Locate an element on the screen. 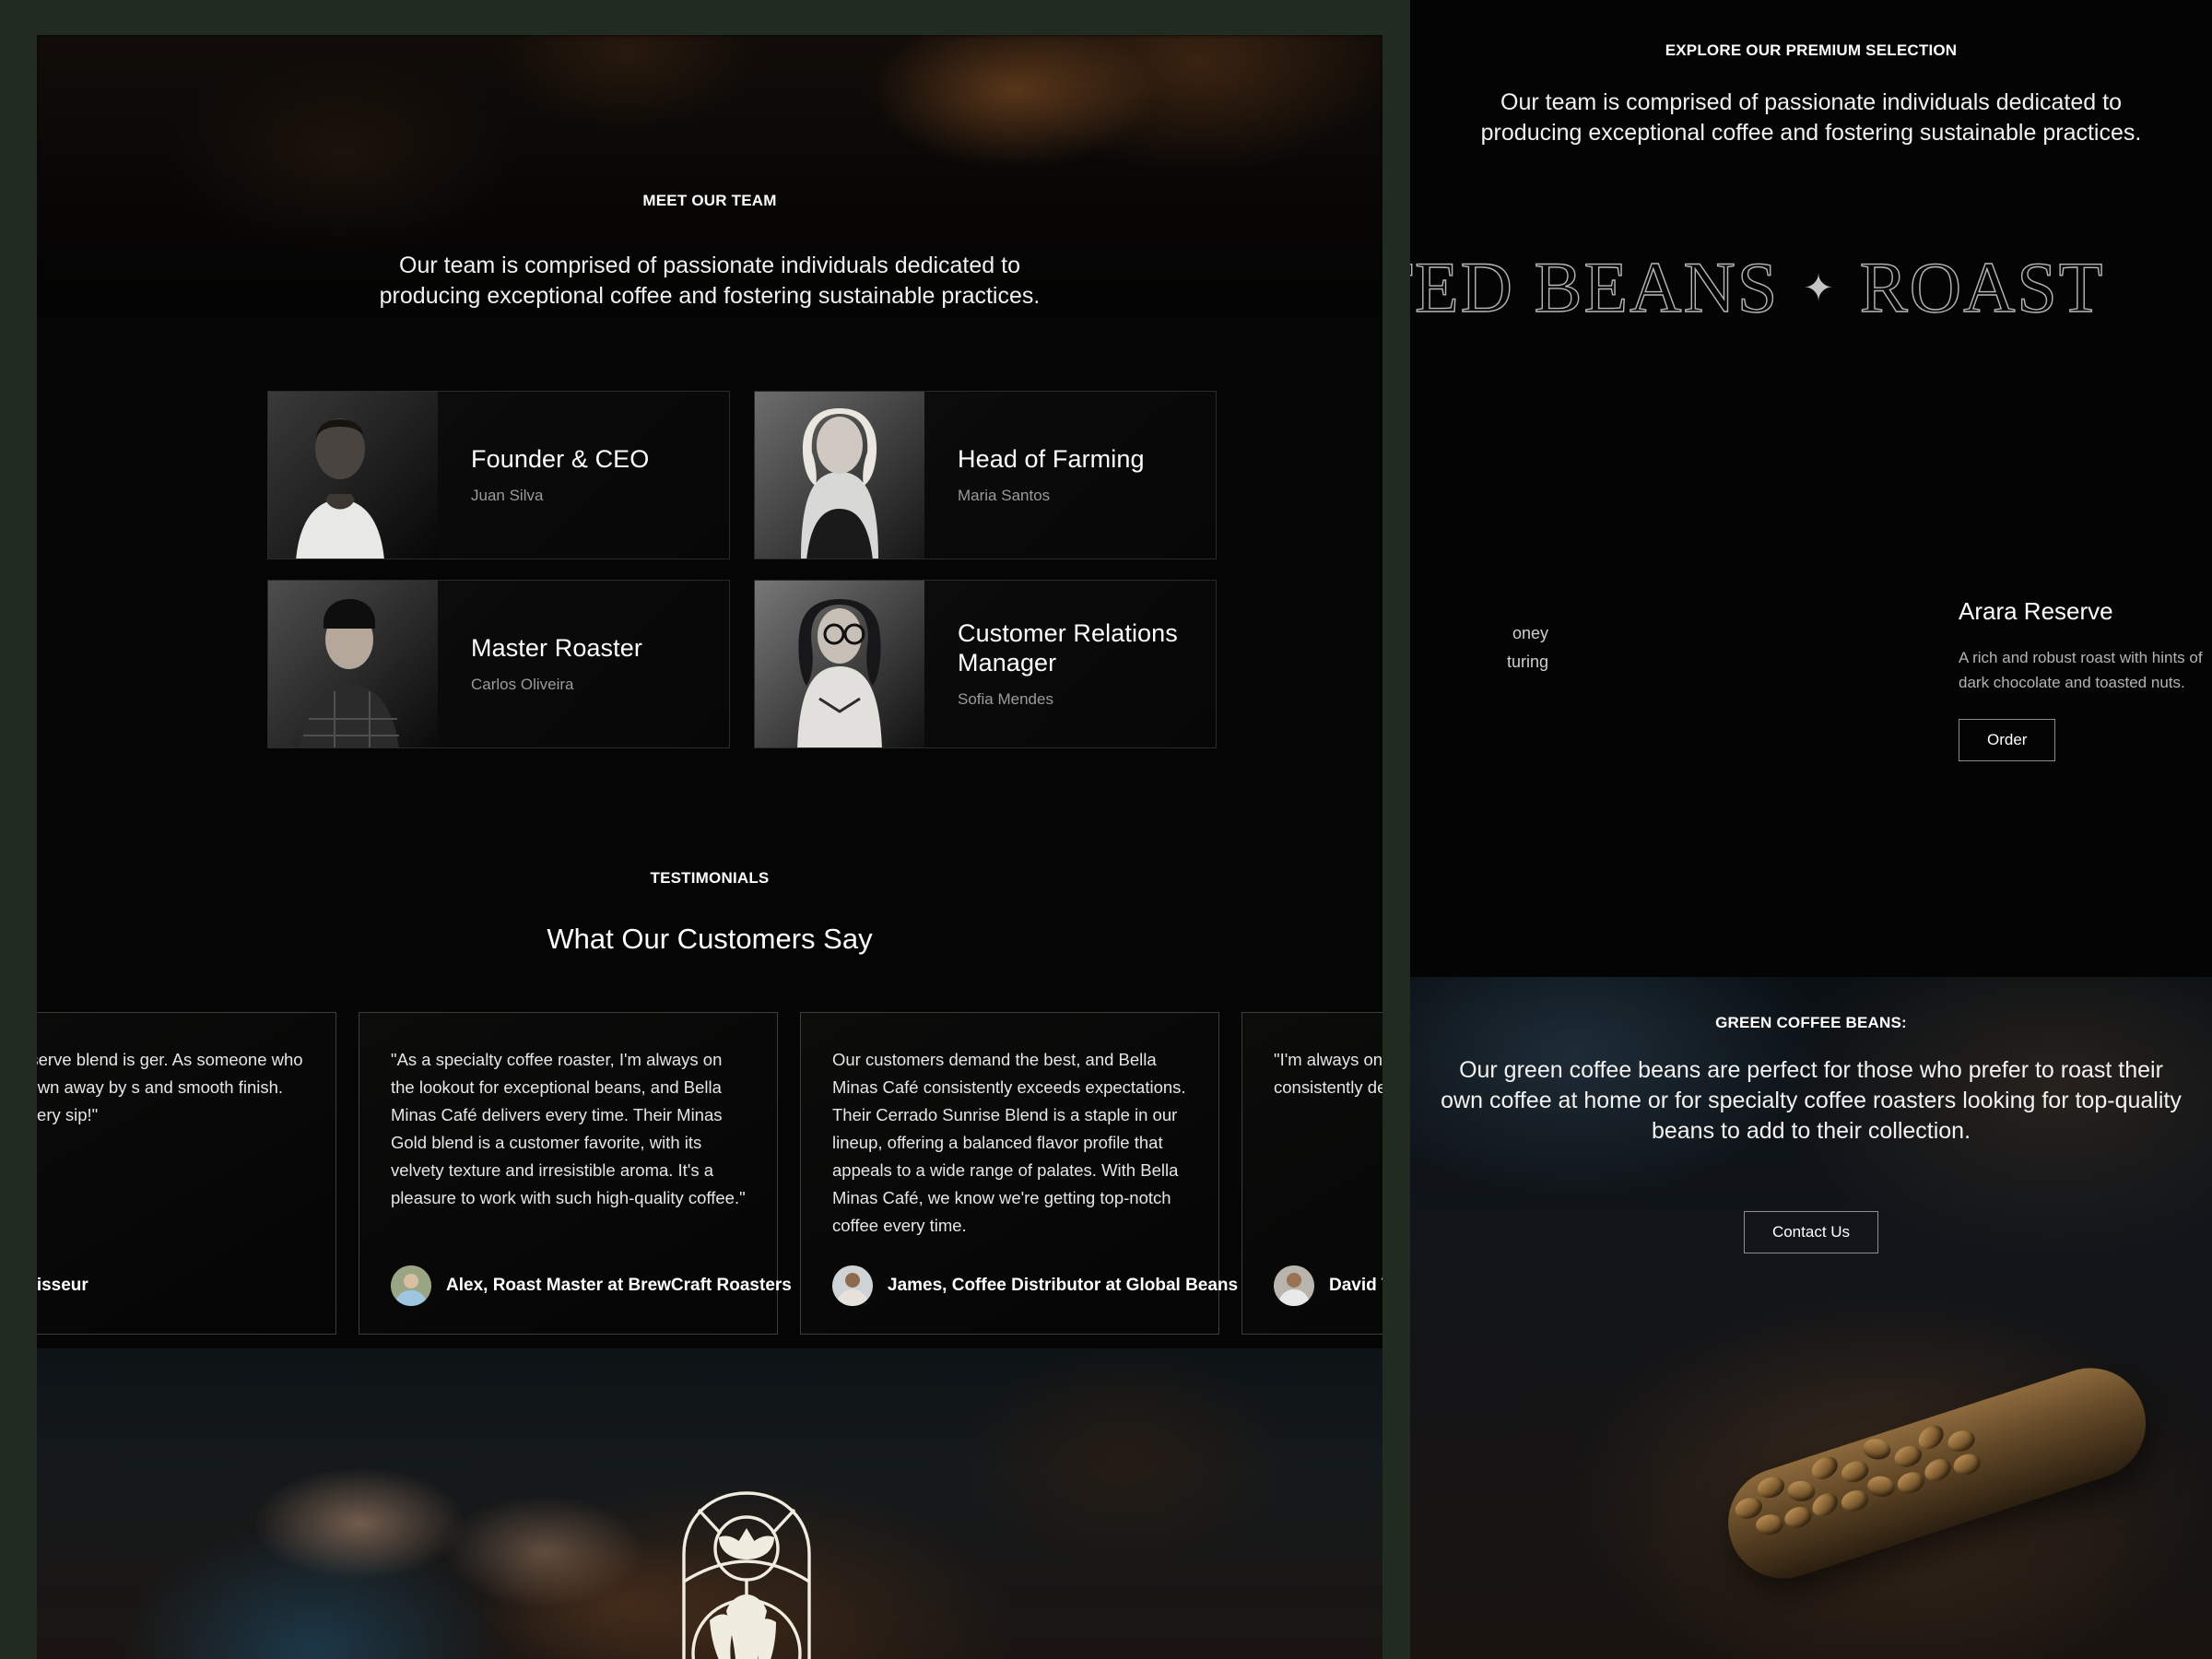 The image size is (2212, 1659). marquee-text-left: STED BEANS is located at coordinates (1595, 286).